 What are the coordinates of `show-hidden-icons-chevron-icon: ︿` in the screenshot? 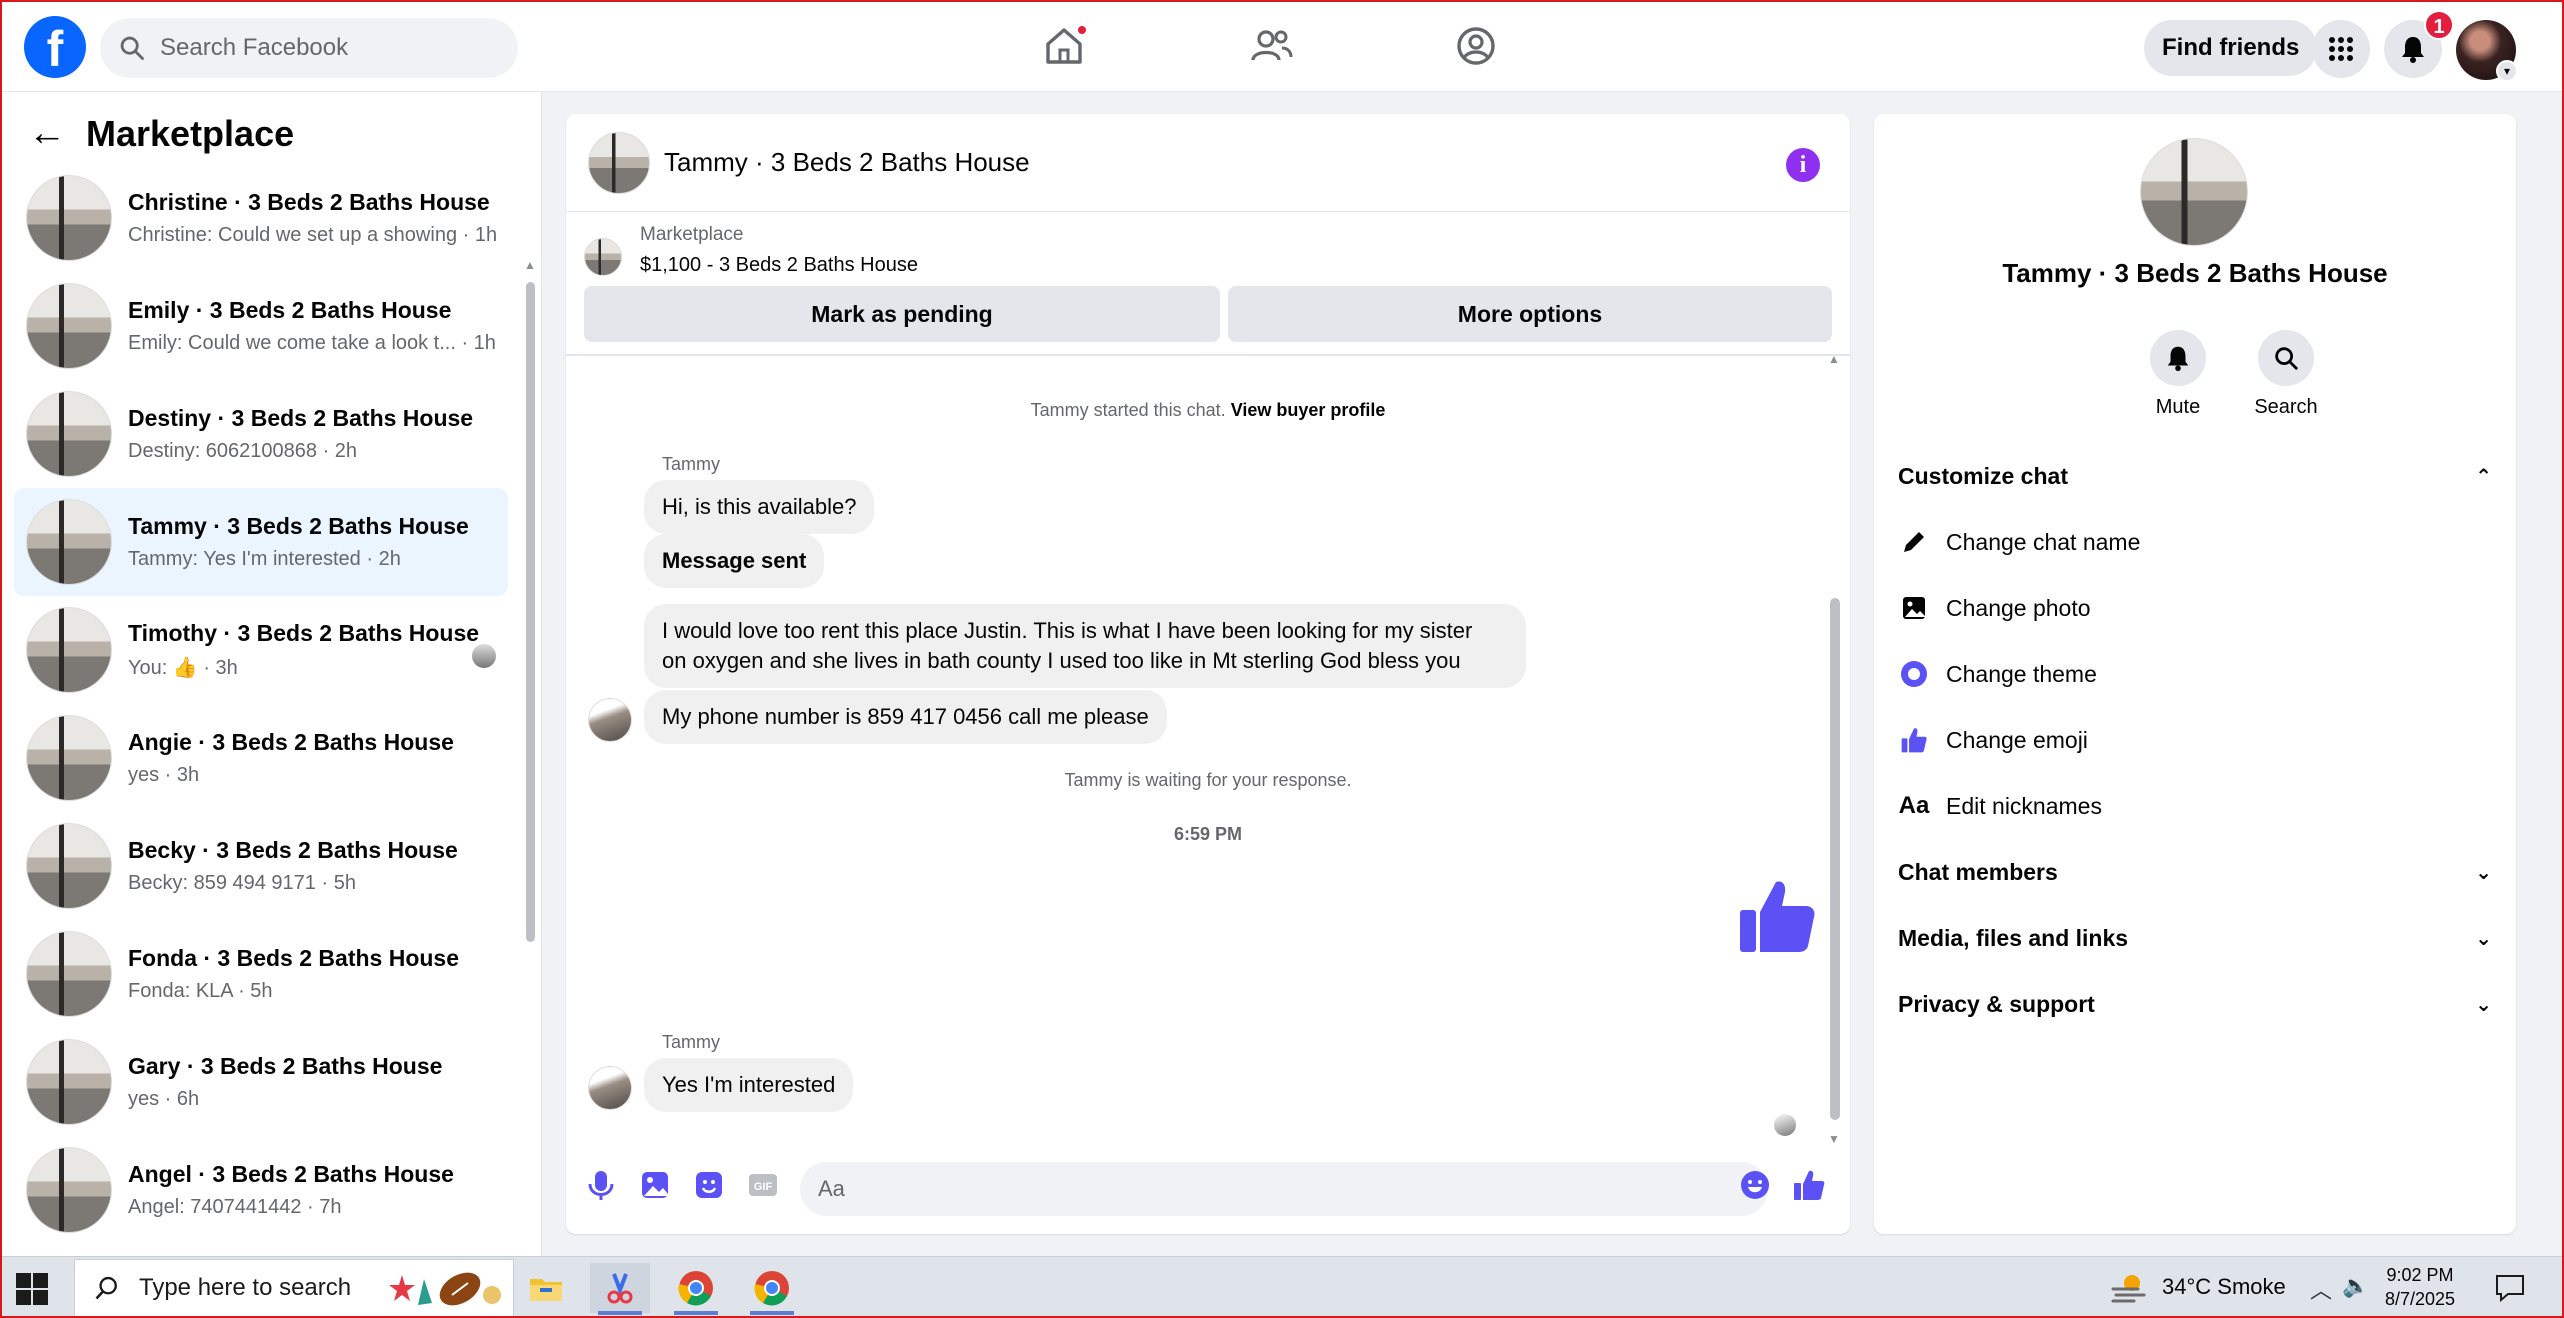 It's located at (2321, 1289).